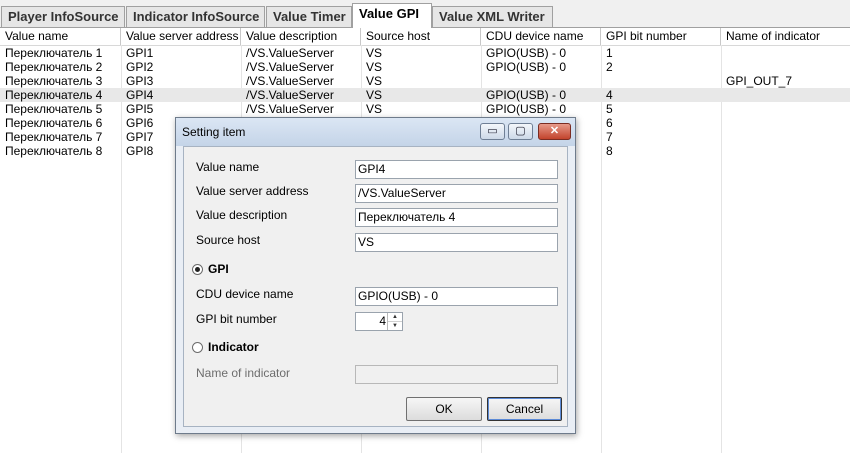  What do you see at coordinates (456, 374) in the screenshot?
I see `indicator-name-field` at bounding box center [456, 374].